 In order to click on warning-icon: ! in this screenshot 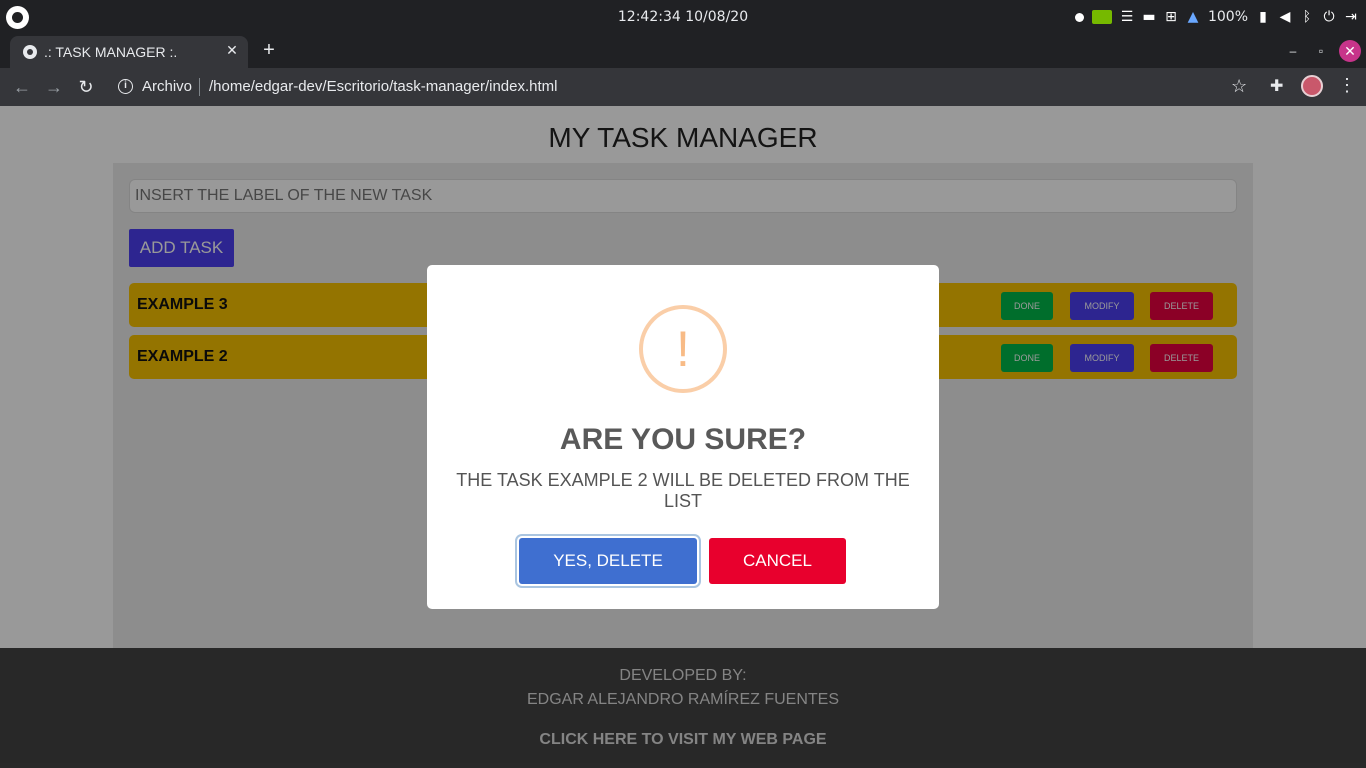, I will do `click(683, 349)`.